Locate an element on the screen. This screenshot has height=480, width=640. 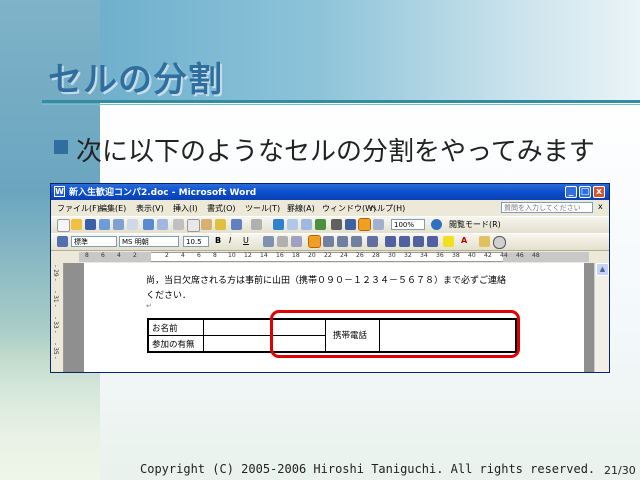
document-line-1: 尚，当日欠席される方は事前に山田（携帯０９０－１２３４－５６７８）まで必ずご連絡 is located at coordinates (326, 279).